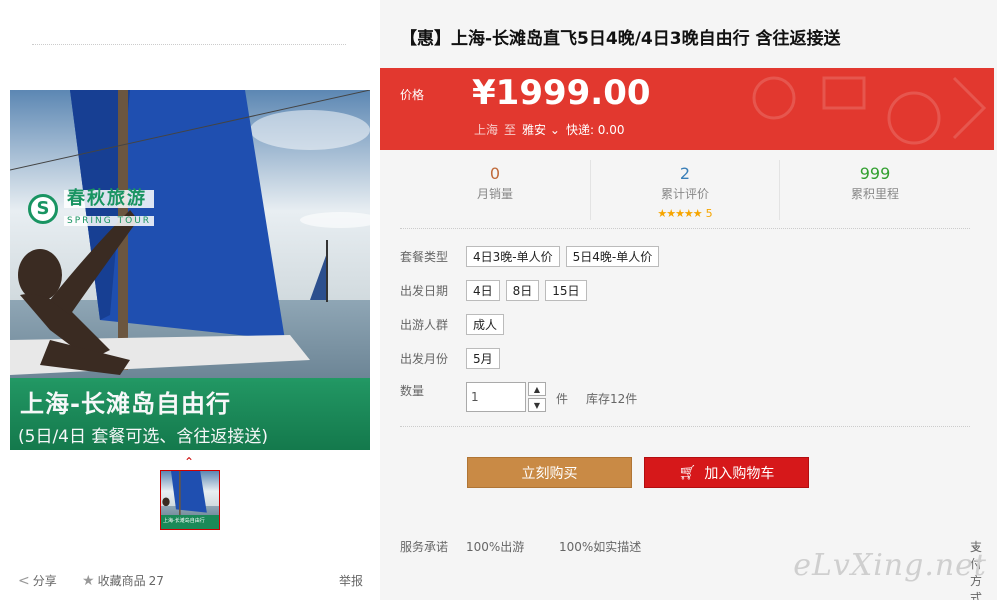 The width and height of the screenshot is (997, 600). Describe the element at coordinates (190, 500) in the screenshot. I see `thumbnail-image: 上海-长滩岛自由行` at that location.